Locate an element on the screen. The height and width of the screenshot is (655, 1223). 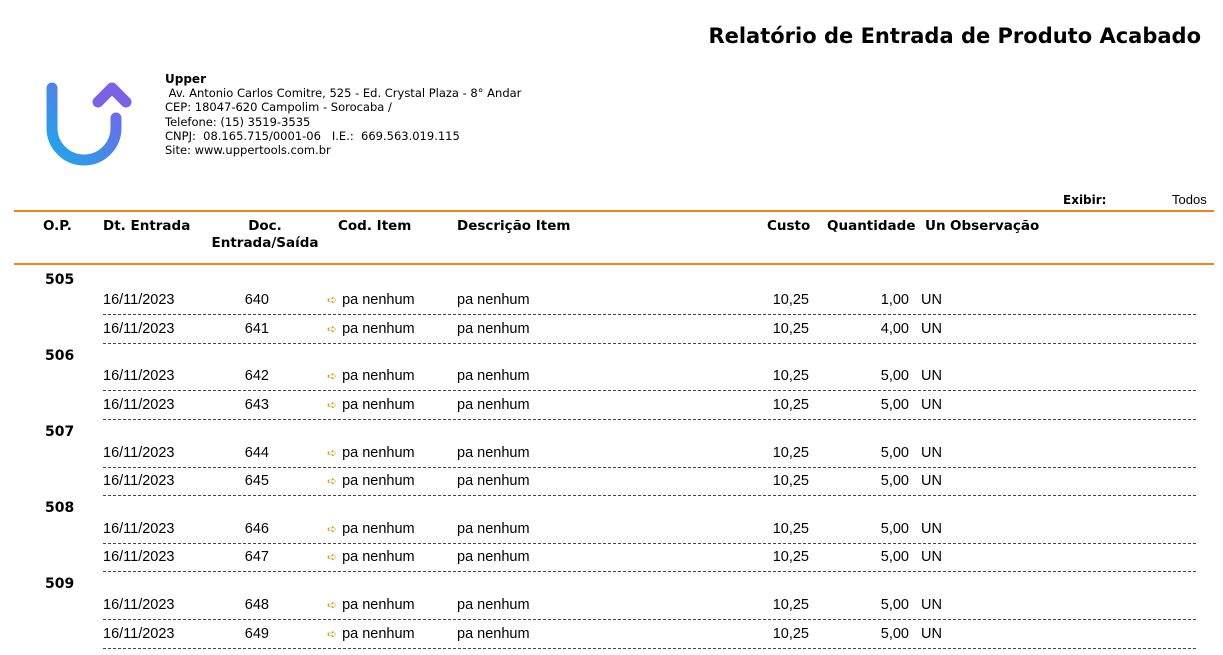
col-header-obs: Observação is located at coordinates (995, 226).